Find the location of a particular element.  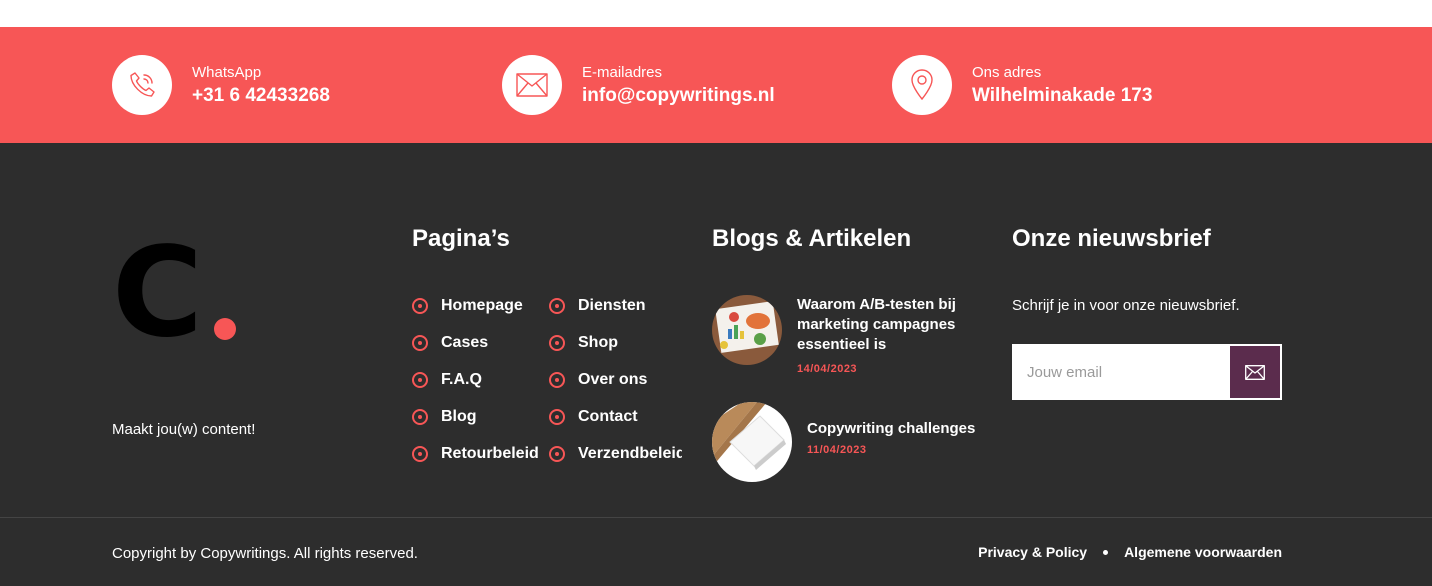

nav-link-label: Shop is located at coordinates (598, 342).